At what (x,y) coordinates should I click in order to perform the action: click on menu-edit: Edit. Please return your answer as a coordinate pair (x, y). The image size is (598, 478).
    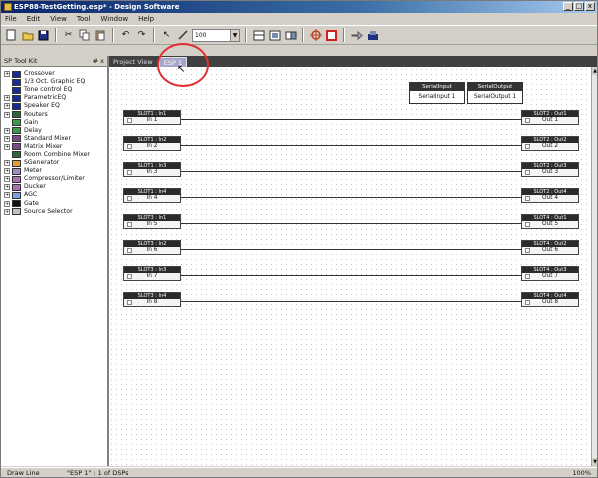
    Looking at the image, I should click on (34, 19).